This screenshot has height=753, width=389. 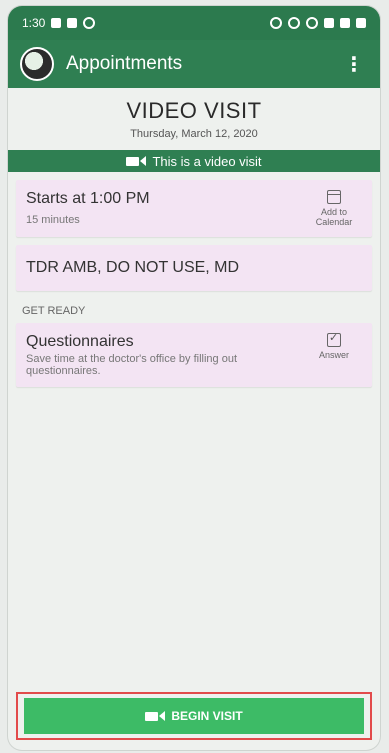 What do you see at coordinates (34, 23) in the screenshot?
I see `status-time: 1:30` at bounding box center [34, 23].